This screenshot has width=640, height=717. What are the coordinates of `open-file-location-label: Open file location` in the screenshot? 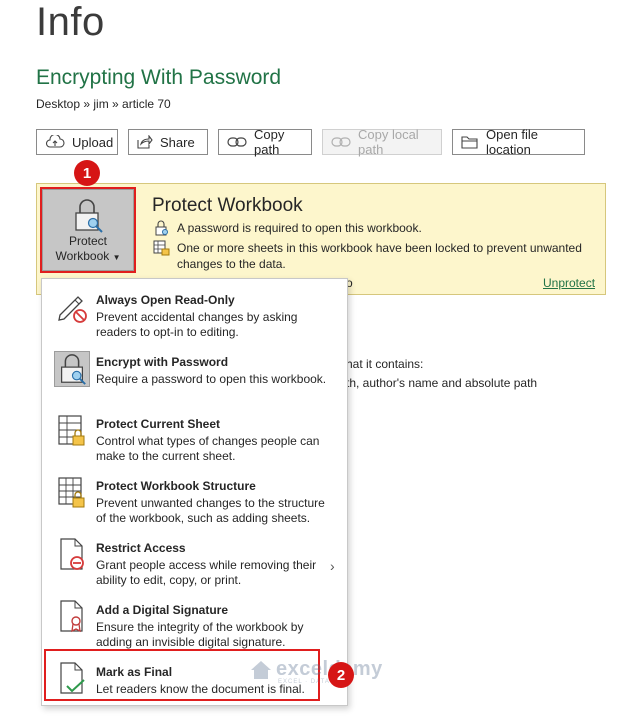 It's located at (512, 142).